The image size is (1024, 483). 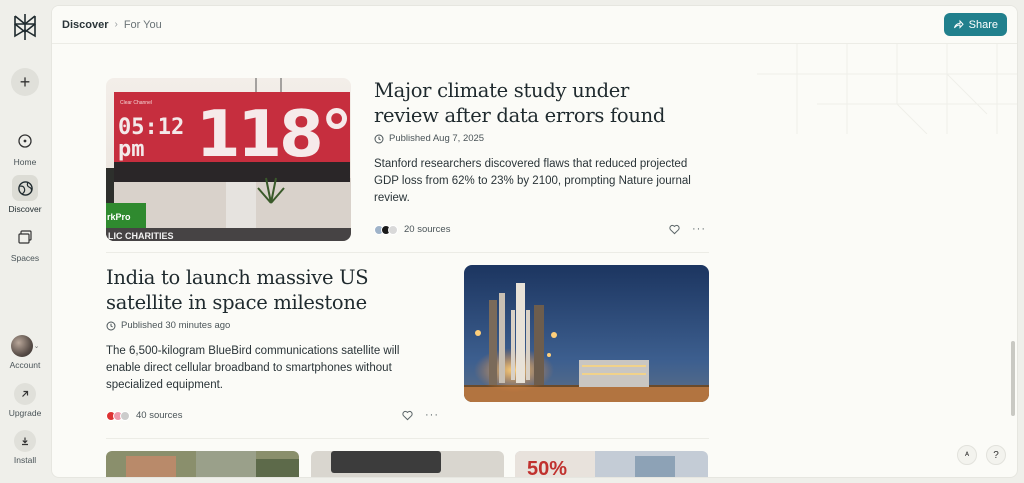 What do you see at coordinates (25, 365) in the screenshot?
I see `sidebar-item-label: Account` at bounding box center [25, 365].